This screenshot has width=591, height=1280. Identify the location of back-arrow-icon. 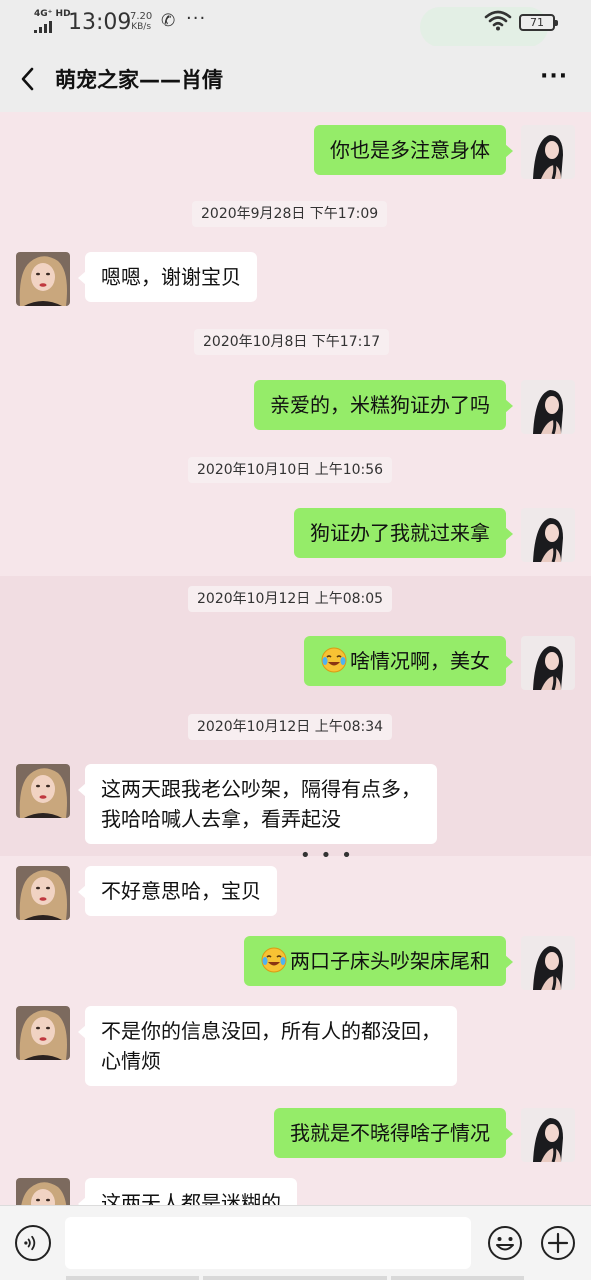
(29, 79).